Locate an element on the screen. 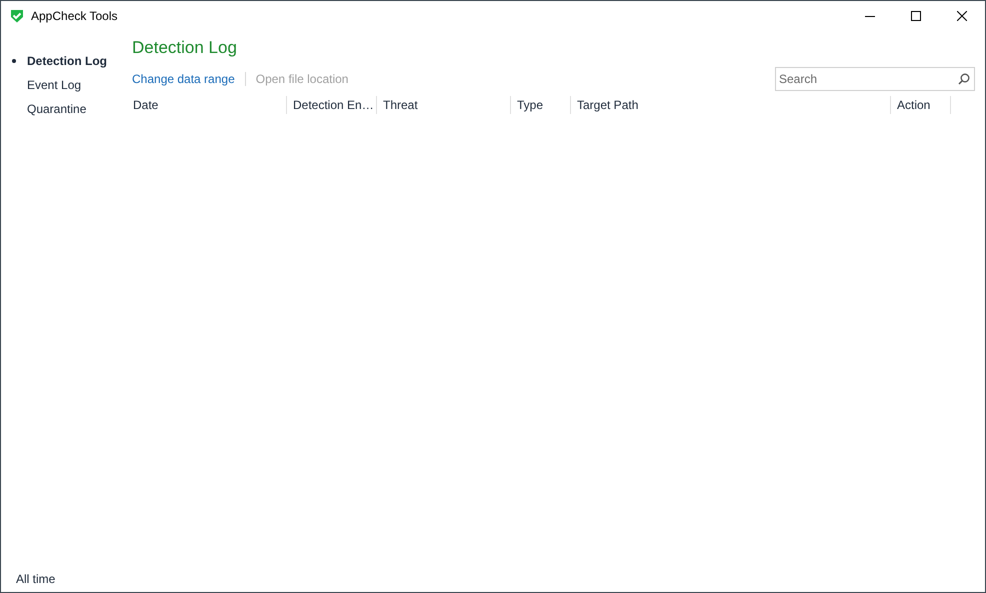 The width and height of the screenshot is (986, 593). column-header: Date is located at coordinates (145, 105).